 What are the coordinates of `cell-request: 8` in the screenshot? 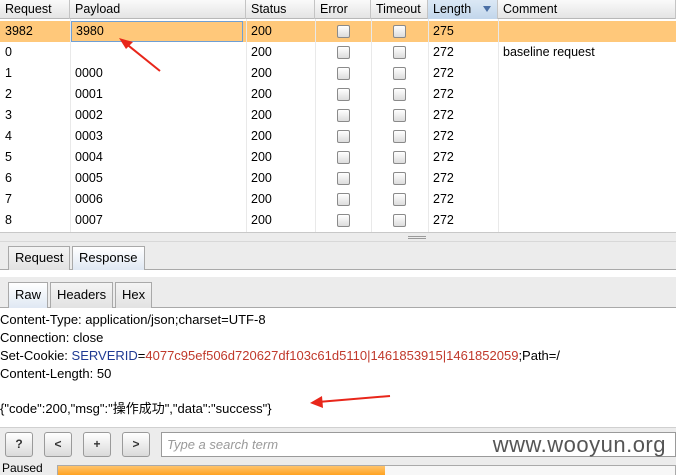 It's located at (8, 220).